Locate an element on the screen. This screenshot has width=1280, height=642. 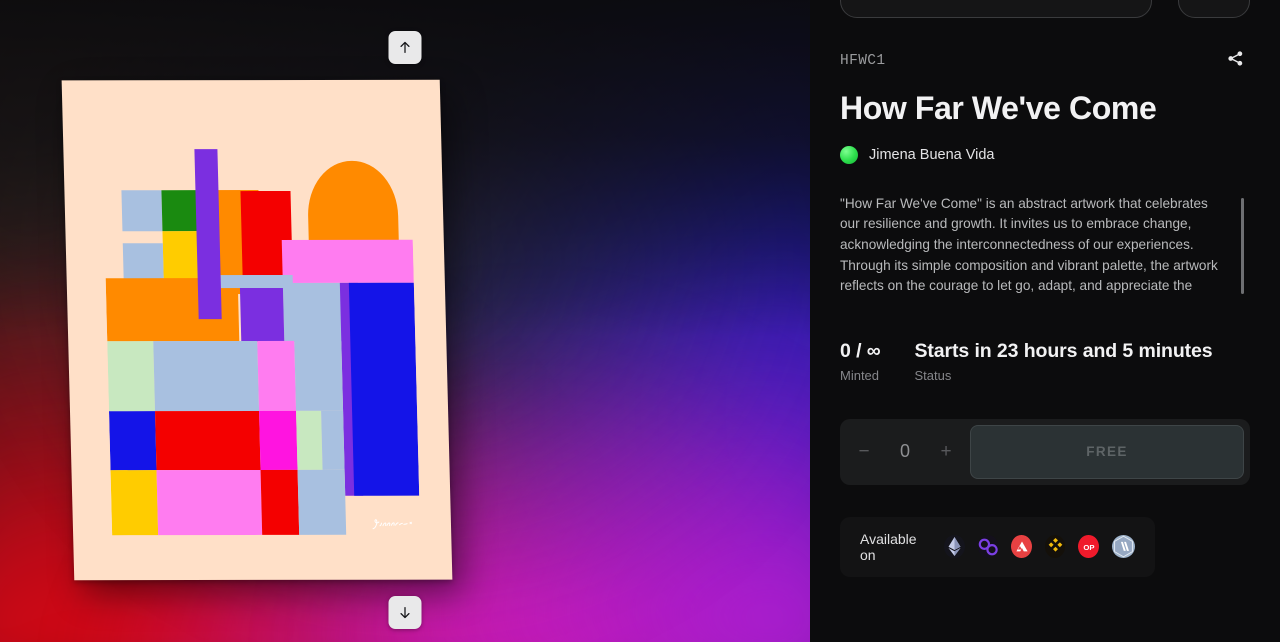
shape-red-bottom is located at coordinates (280, 502).